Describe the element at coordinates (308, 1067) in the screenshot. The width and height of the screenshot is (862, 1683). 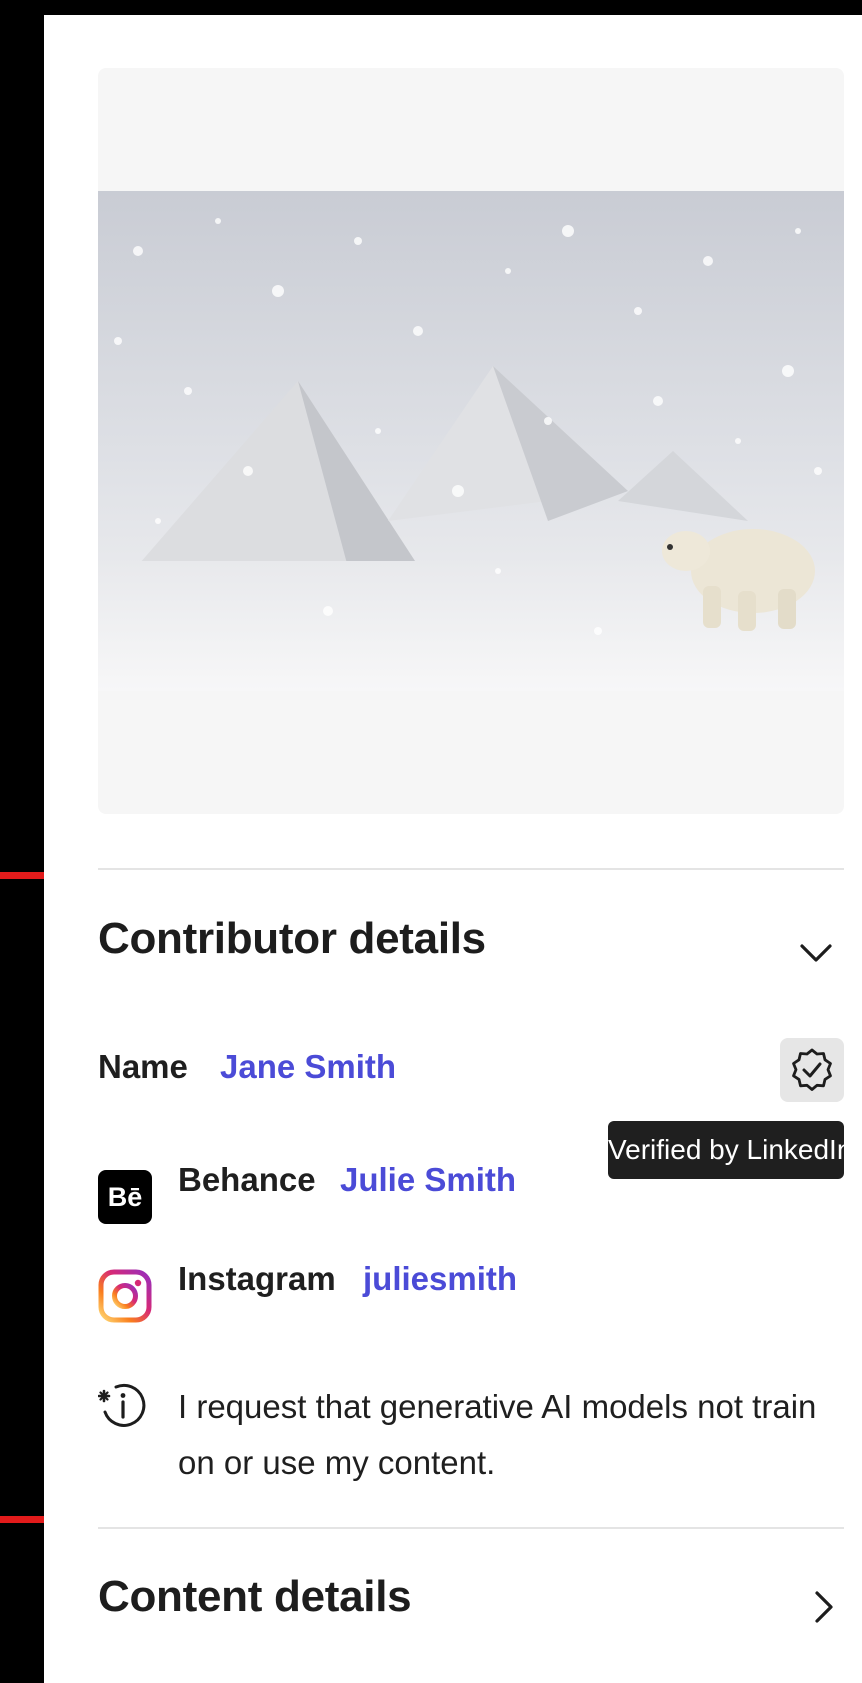
I see `contributor-name-link: Jane Smith` at that location.